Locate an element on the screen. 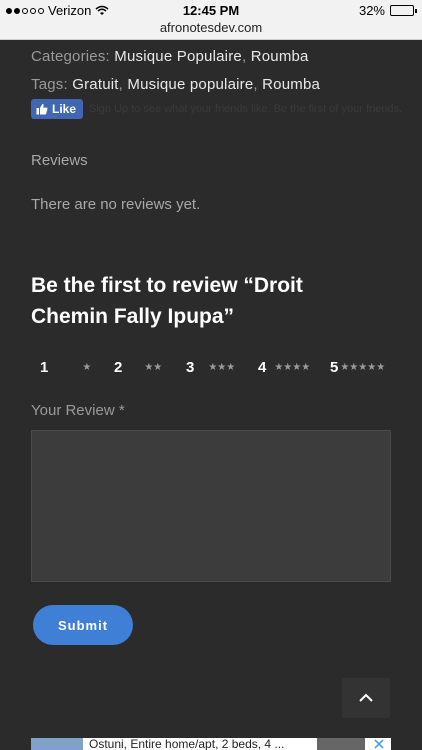  battery-percent: 32% is located at coordinates (371, 10).